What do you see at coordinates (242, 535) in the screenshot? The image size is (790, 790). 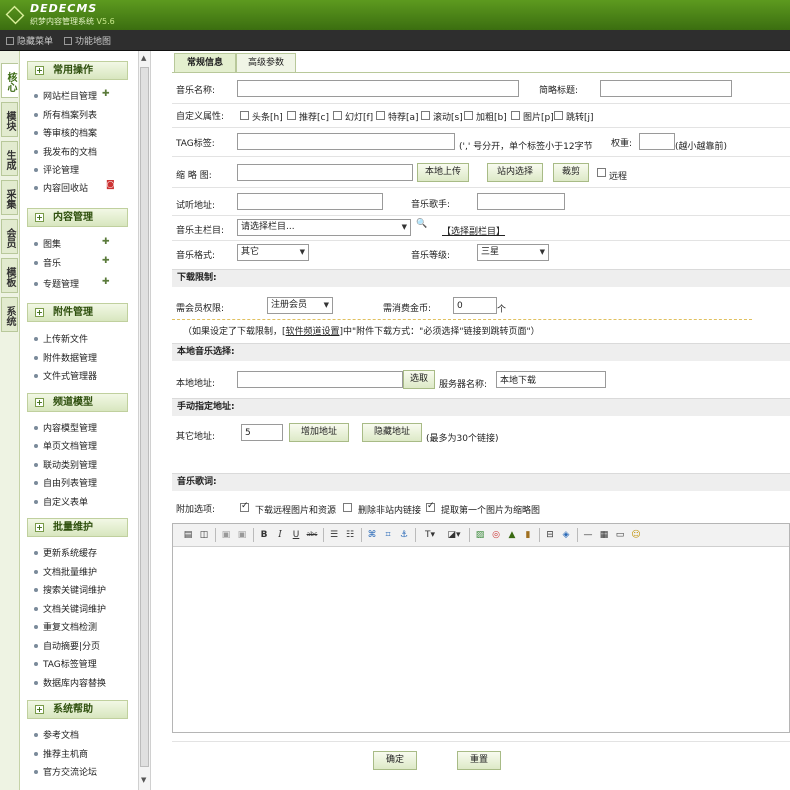 I see `paste-text-icon: ▣` at bounding box center [242, 535].